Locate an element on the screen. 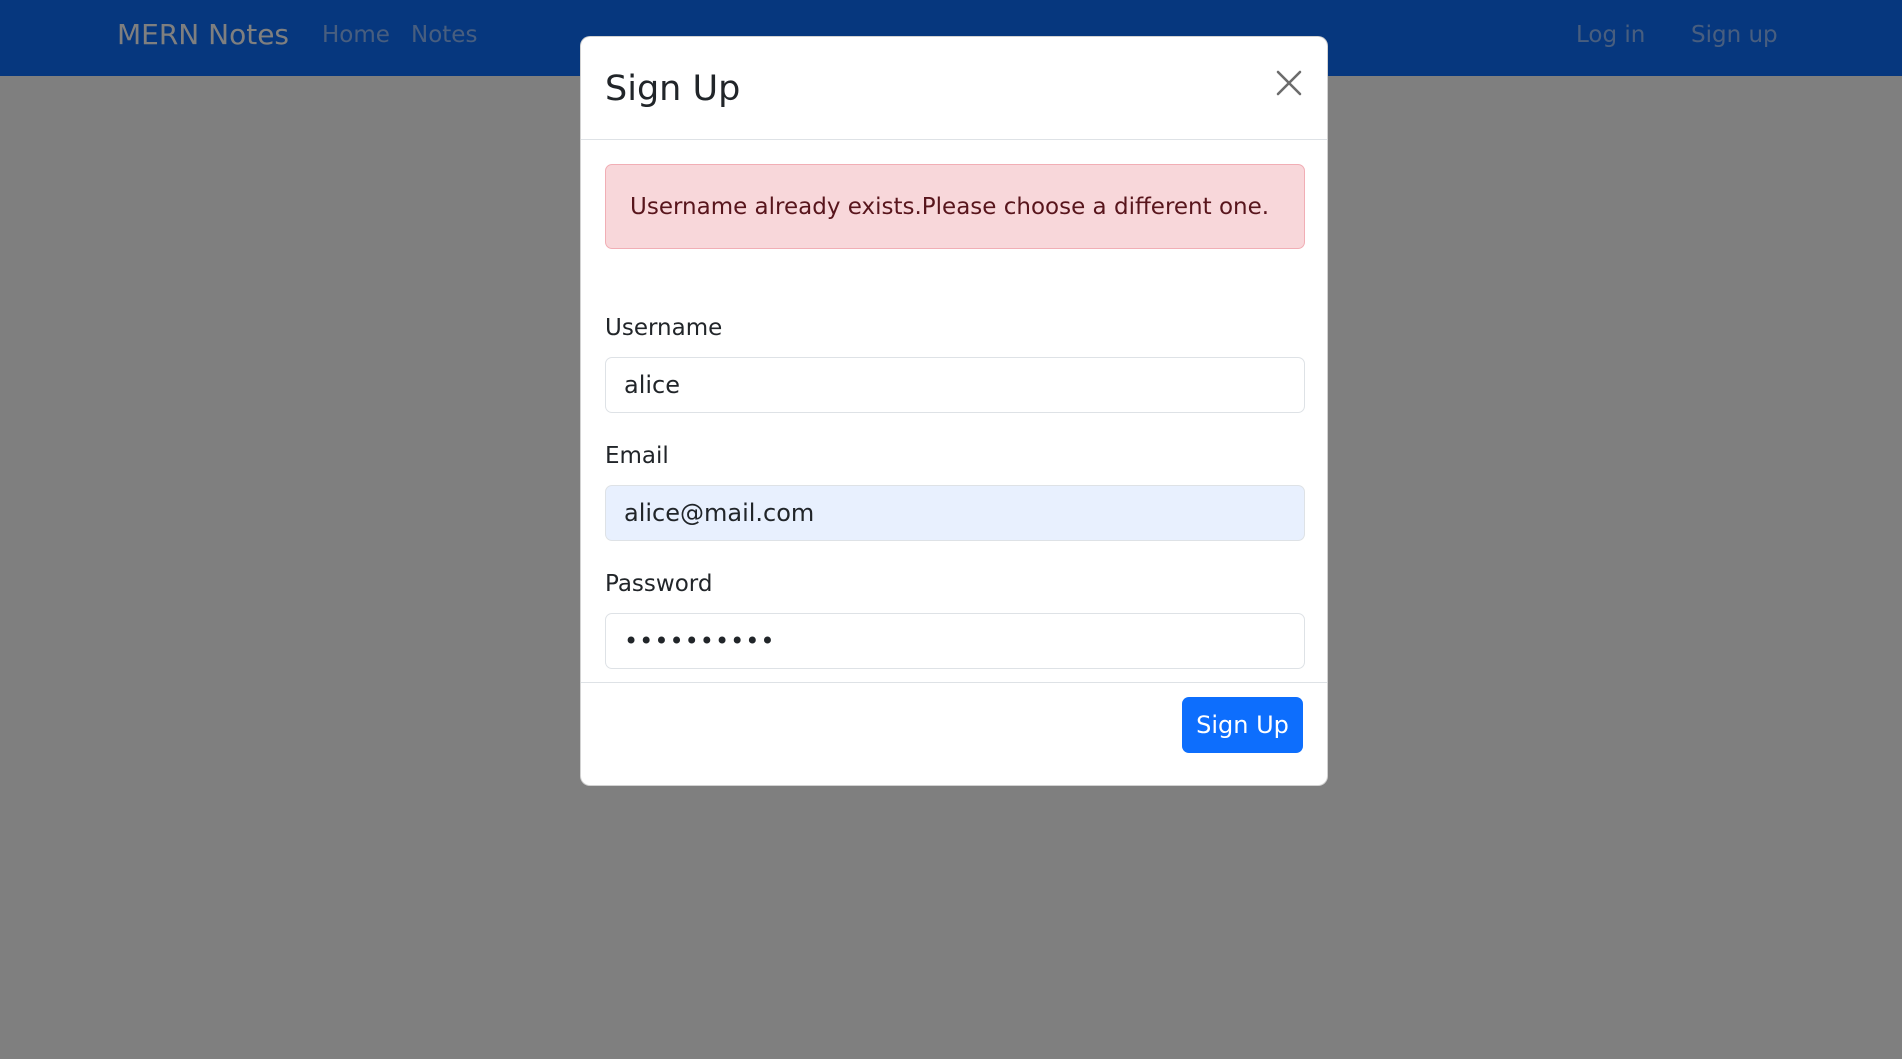 The width and height of the screenshot is (1902, 1059). password-field is located at coordinates (955, 641).